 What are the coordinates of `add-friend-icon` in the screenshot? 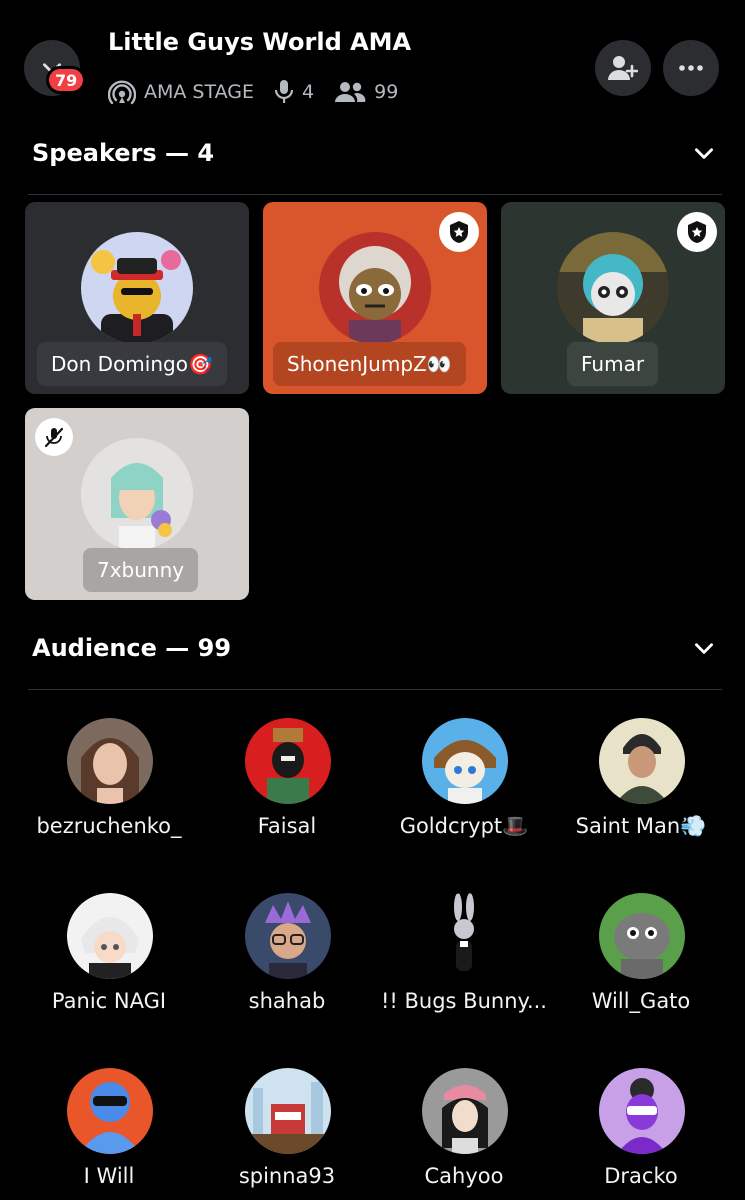 It's located at (623, 68).